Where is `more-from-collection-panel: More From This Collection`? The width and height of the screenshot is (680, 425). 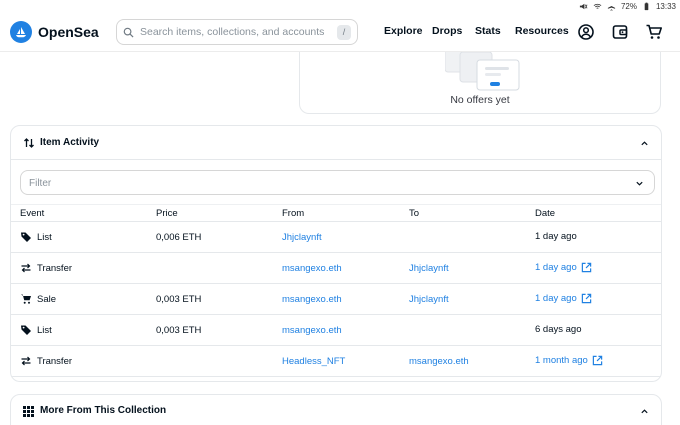
more-from-collection-panel: More From This Collection is located at coordinates (336, 409).